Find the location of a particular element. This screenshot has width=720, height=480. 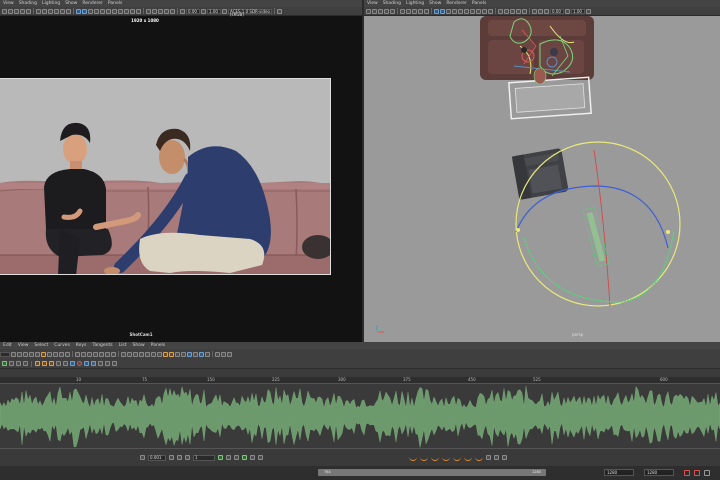

view-mode-icon is located at coordinates (107, 363).